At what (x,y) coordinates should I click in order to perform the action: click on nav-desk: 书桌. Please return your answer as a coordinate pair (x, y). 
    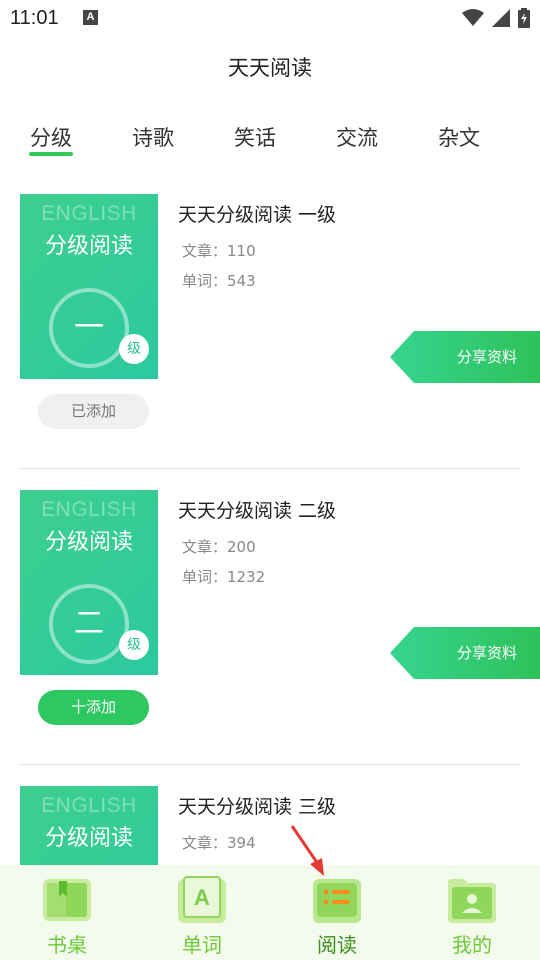
    Looking at the image, I should click on (67, 912).